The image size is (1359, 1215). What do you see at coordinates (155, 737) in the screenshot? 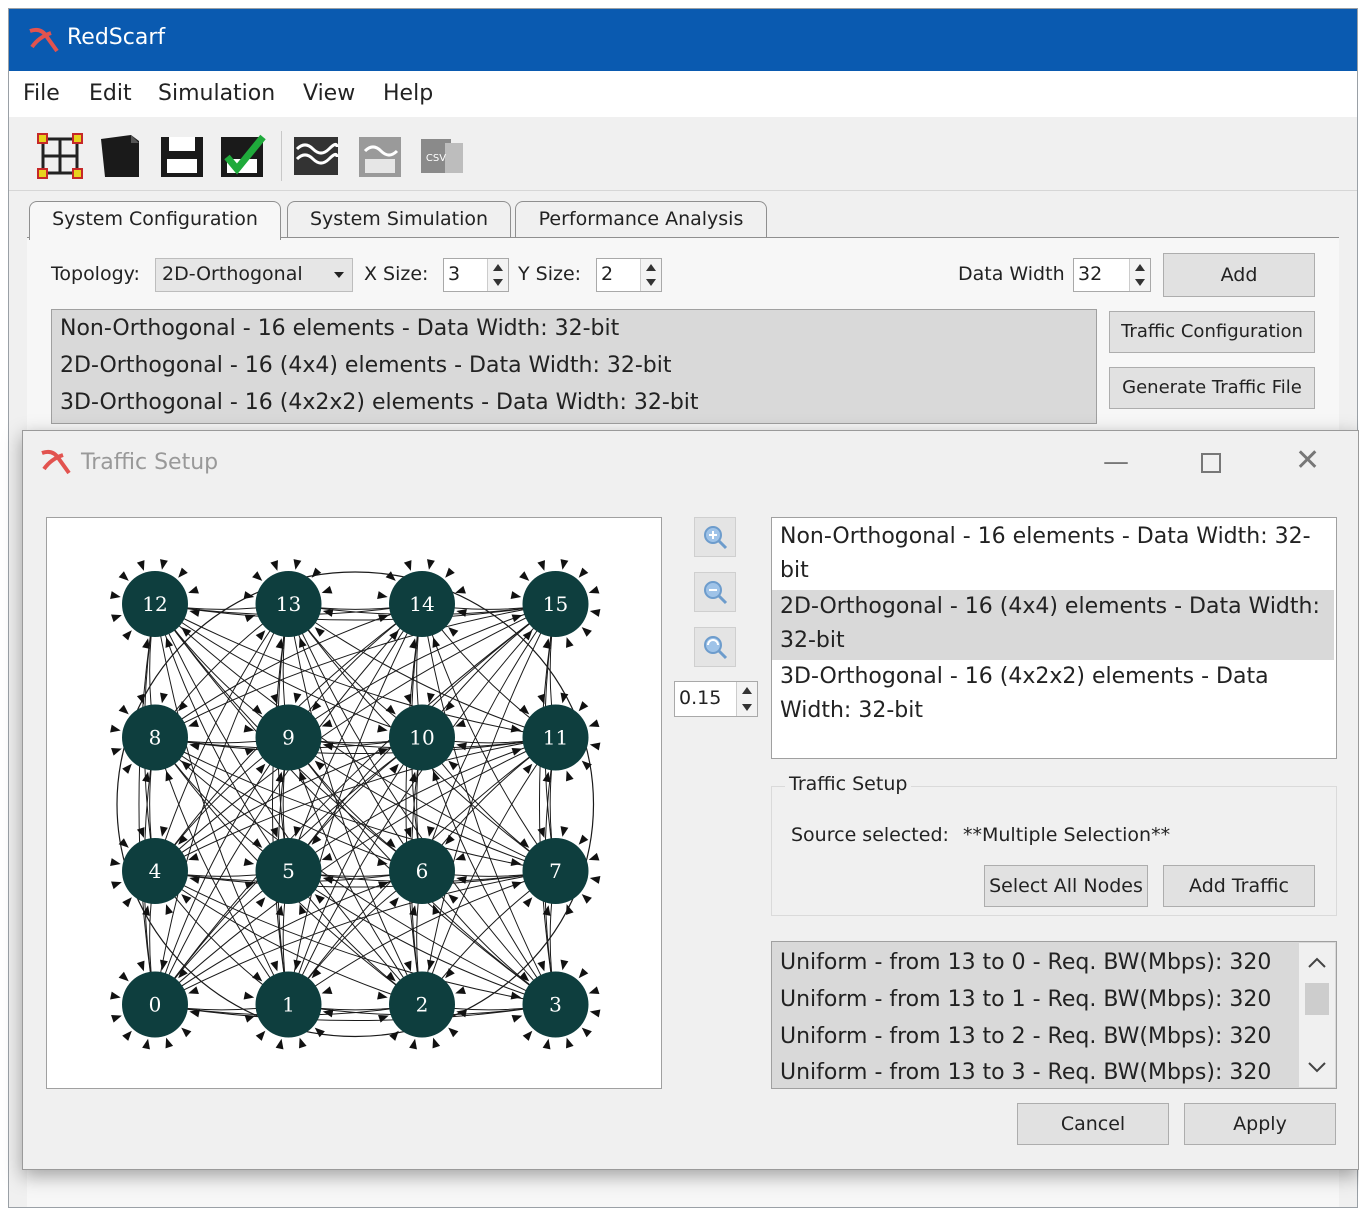
I see `graph-node-8: 8` at bounding box center [155, 737].